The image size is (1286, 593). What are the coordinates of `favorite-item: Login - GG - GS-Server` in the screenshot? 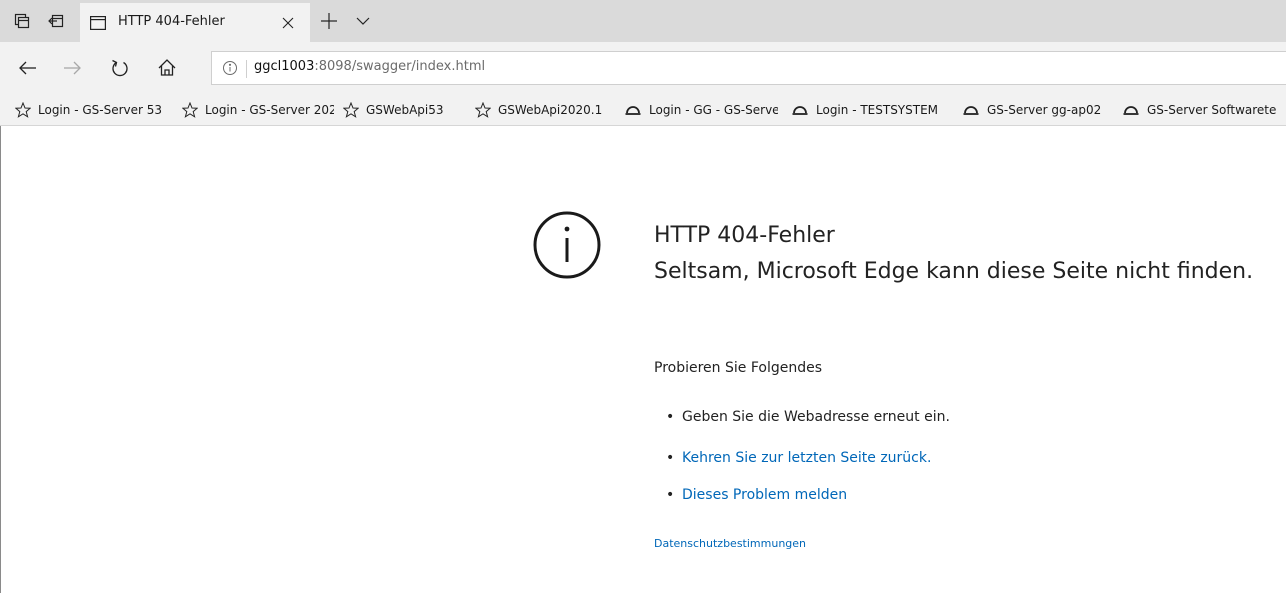 It's located at (701, 109).